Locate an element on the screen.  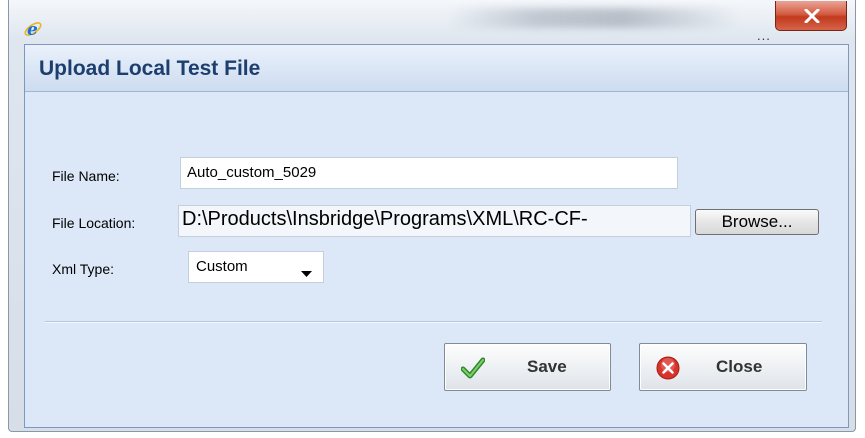
red-x-circle-icon is located at coordinates (668, 368).